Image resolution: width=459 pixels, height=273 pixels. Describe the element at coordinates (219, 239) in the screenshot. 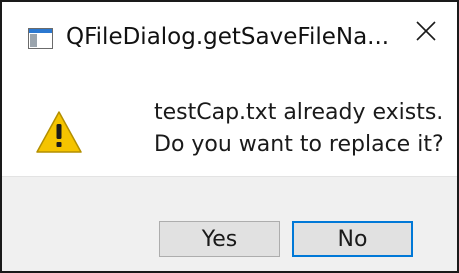

I see `yes-button: Yes` at that location.